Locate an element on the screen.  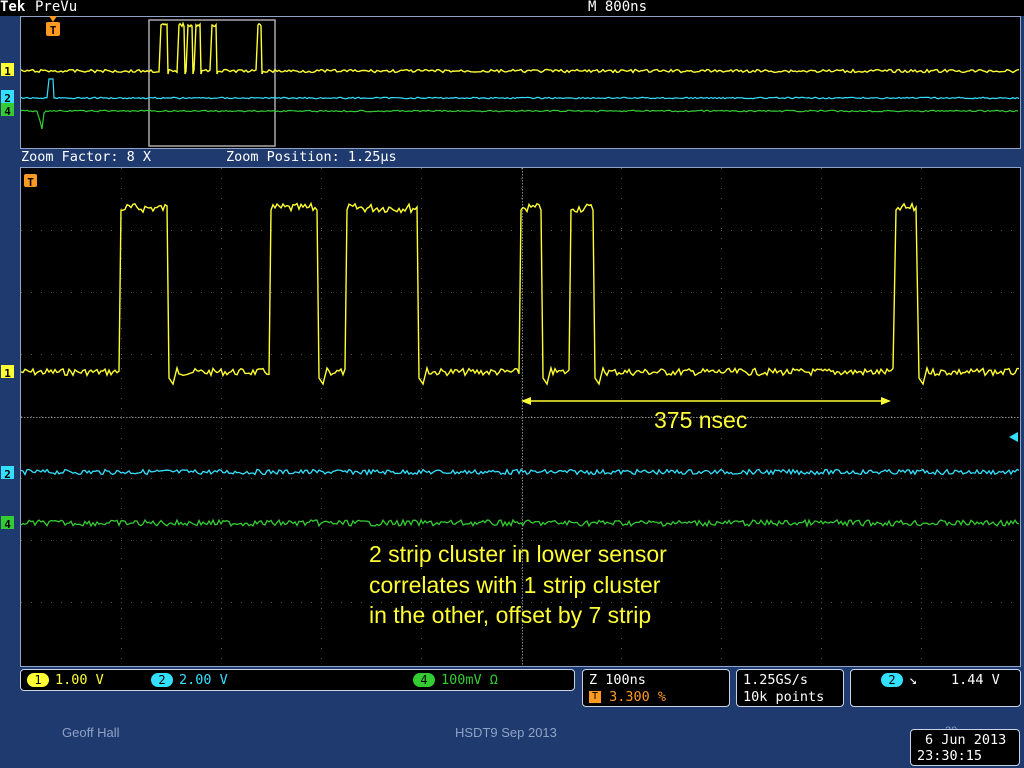
note-line-1: 2 strip cluster in lower sensor is located at coordinates (518, 554).